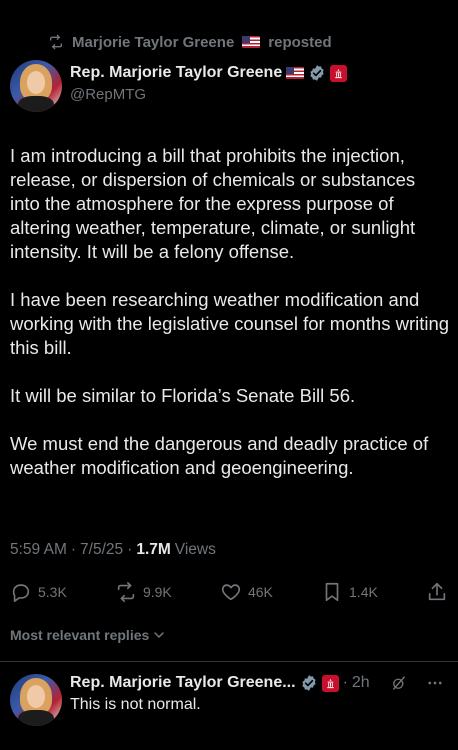 This screenshot has height=750, width=458. I want to click on bookmark-count: 1.4K, so click(363, 592).